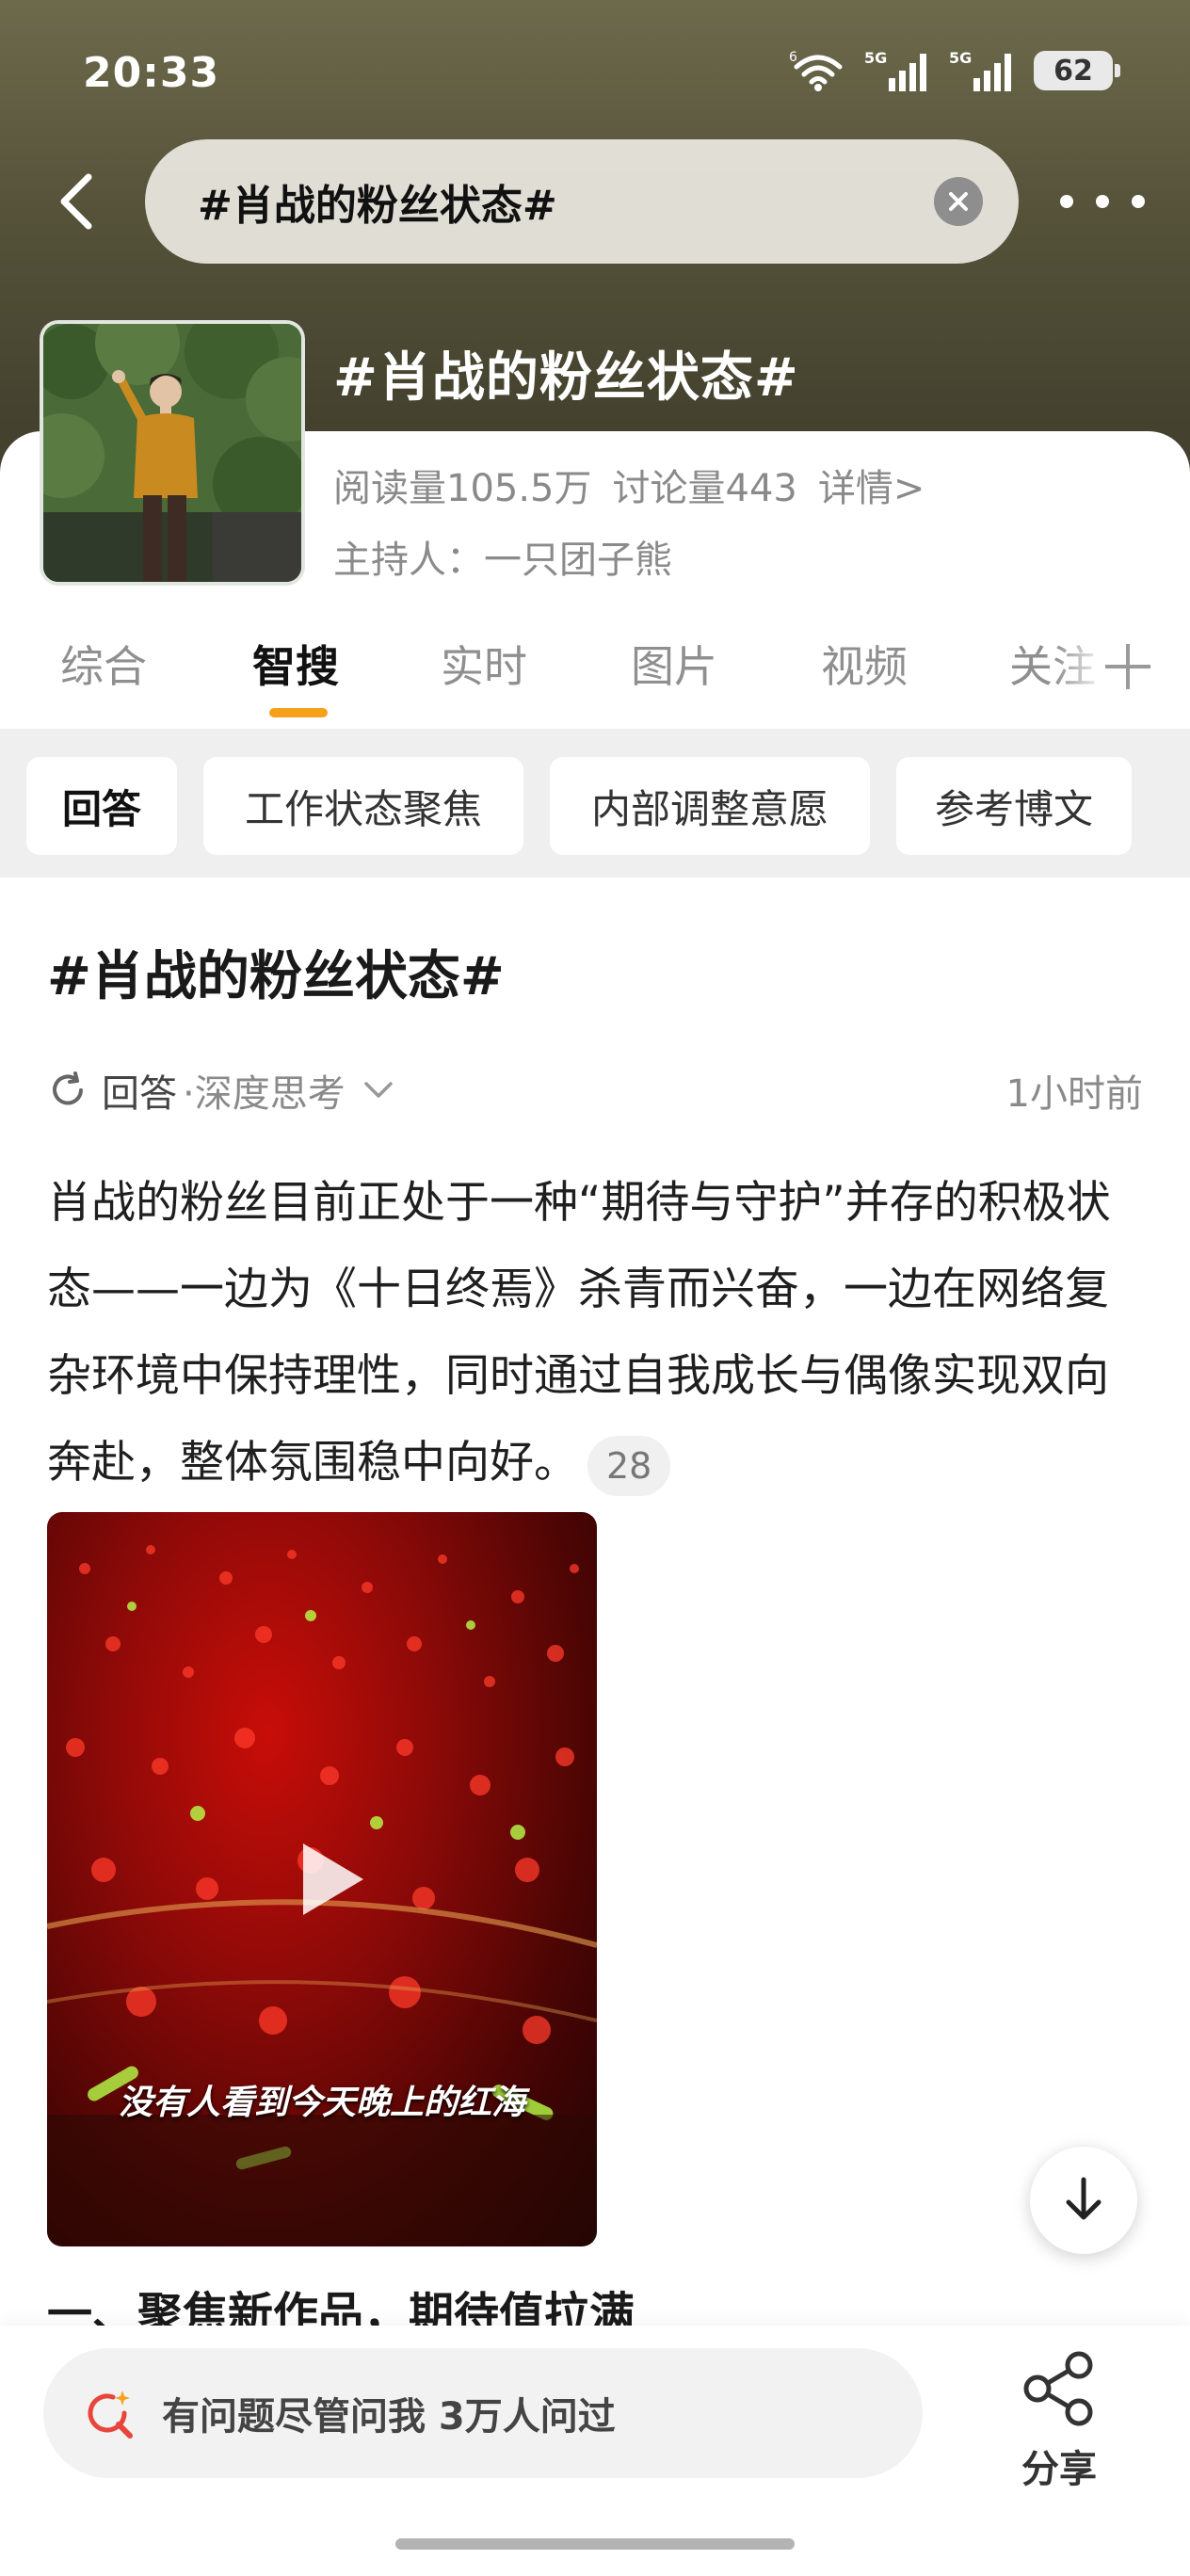  What do you see at coordinates (566, 378) in the screenshot?
I see `topic-title: #肖战的粉丝状态#` at bounding box center [566, 378].